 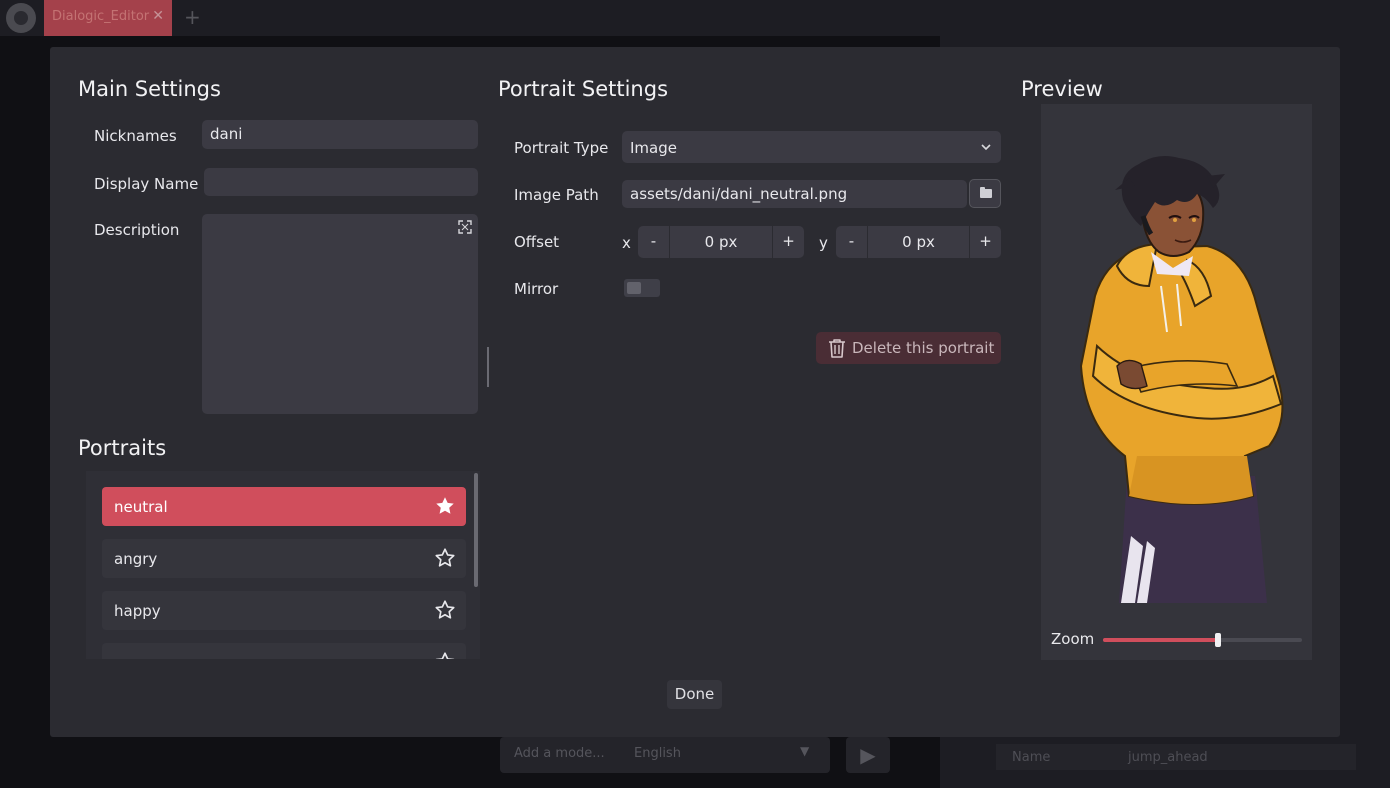 I want to click on portrait-type-select: Image, so click(x=811, y=147).